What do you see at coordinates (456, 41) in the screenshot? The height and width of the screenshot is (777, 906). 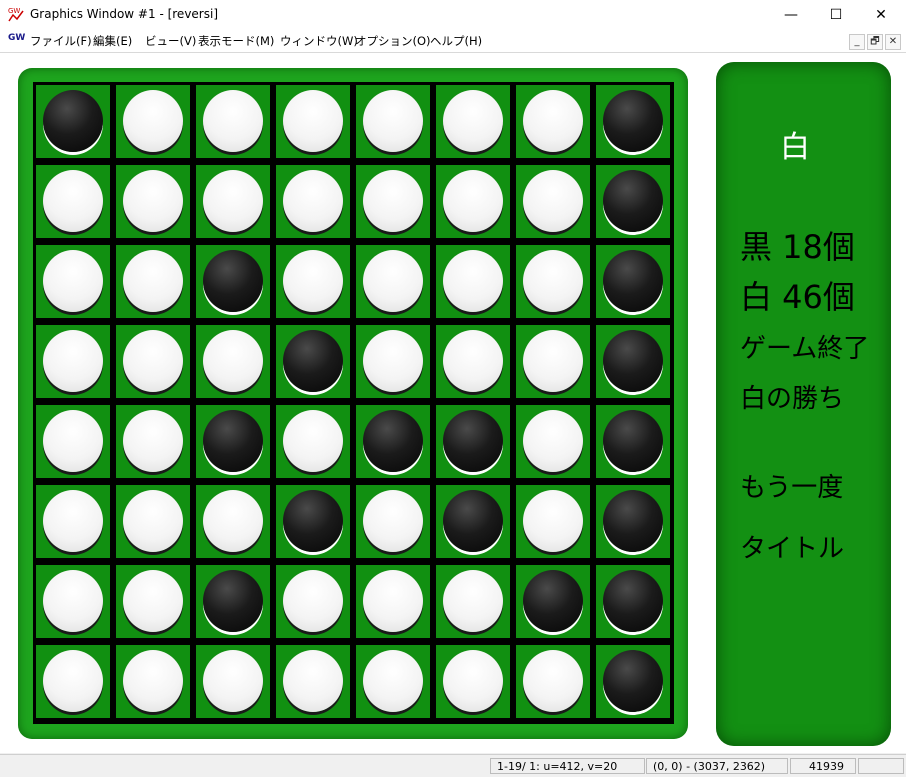 I see `menu-help: ヘルプ(H)` at bounding box center [456, 41].